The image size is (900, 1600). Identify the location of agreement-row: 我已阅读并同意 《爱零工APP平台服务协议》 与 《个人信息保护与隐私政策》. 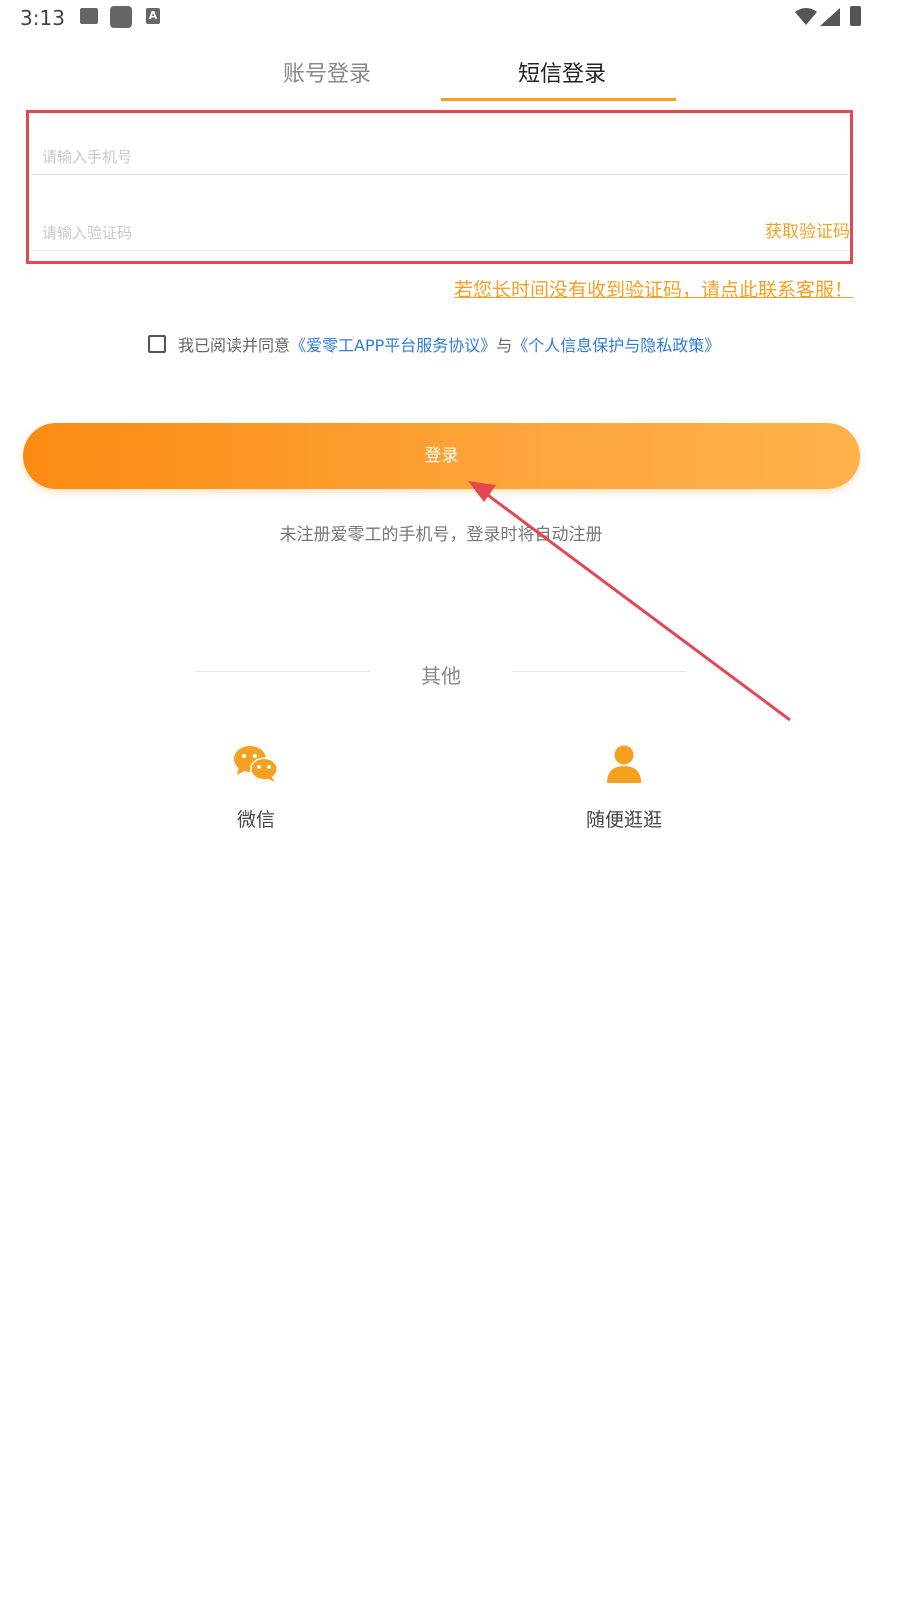
(434, 344).